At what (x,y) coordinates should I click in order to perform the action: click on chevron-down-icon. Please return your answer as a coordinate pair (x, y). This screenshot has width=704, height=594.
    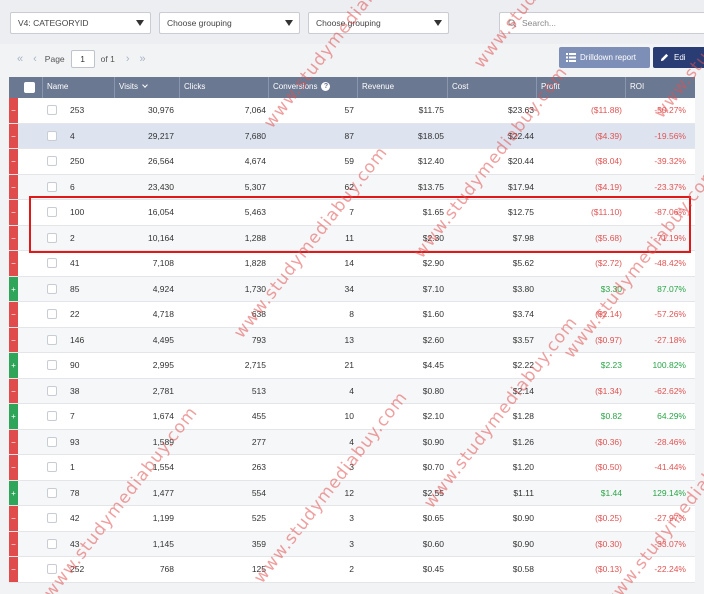
    Looking at the image, I should click on (438, 23).